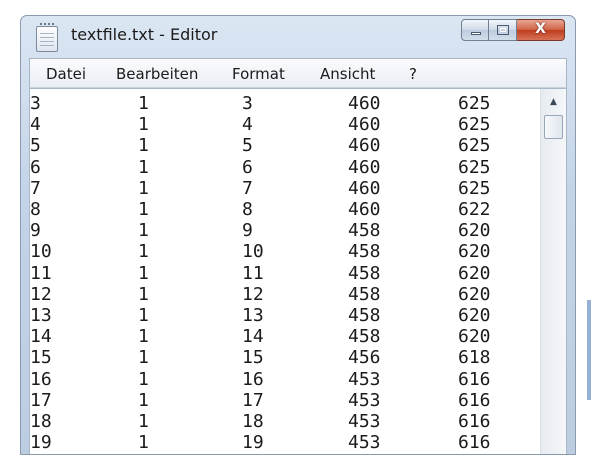  What do you see at coordinates (553, 127) in the screenshot?
I see `scrollbar-thumb` at bounding box center [553, 127].